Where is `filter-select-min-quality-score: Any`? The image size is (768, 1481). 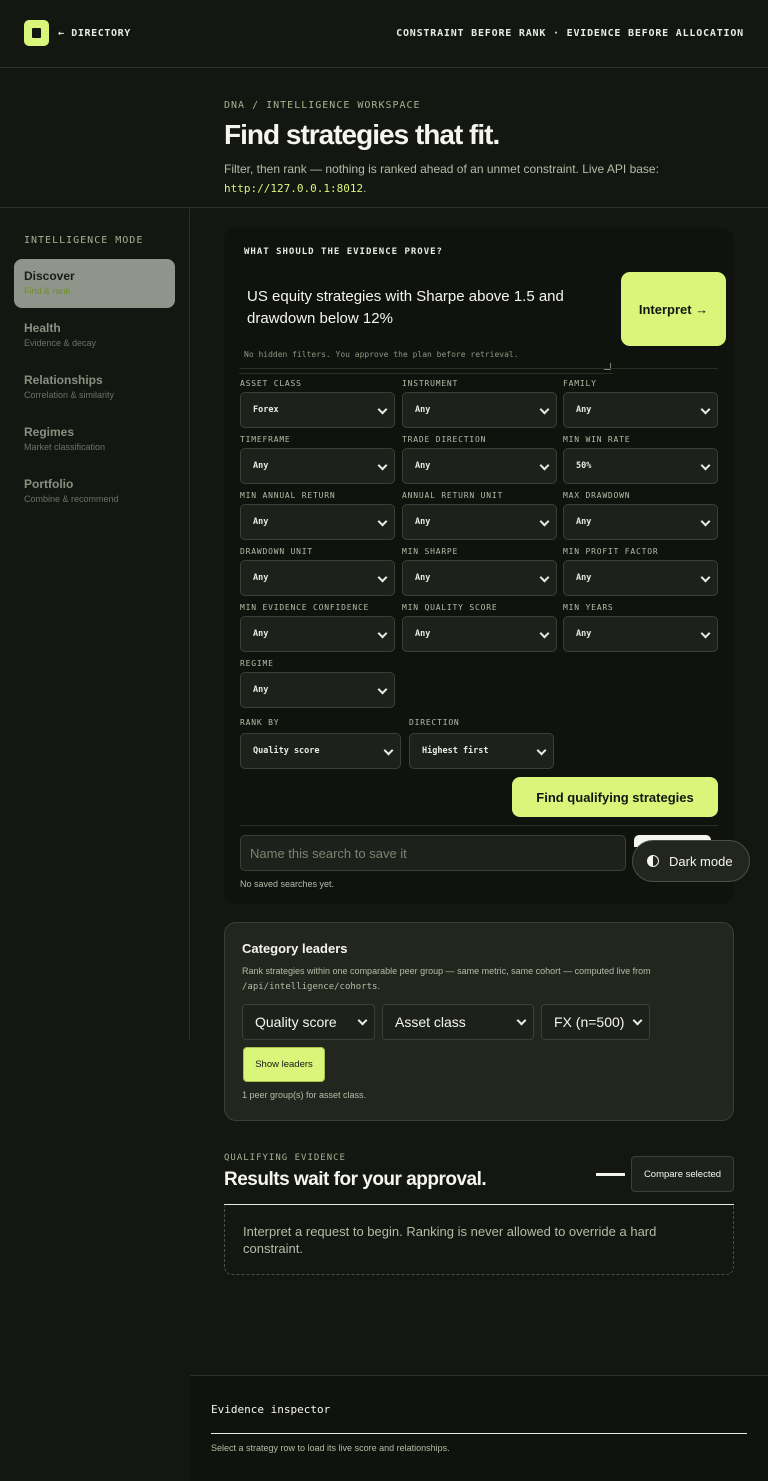
filter-select-min-quality-score: Any is located at coordinates (479, 634).